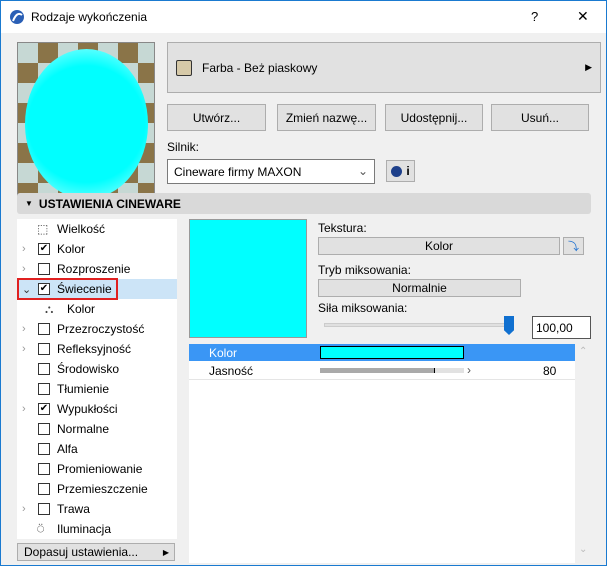  Describe the element at coordinates (86, 125) in the screenshot. I see `material-preview` at that location.